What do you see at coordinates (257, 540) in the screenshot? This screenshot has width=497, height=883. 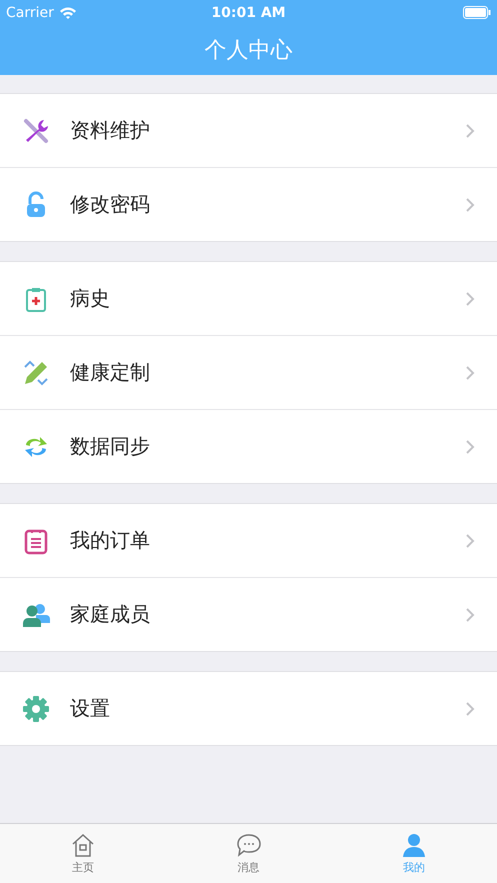 I see `menu-item: 我的订单` at bounding box center [257, 540].